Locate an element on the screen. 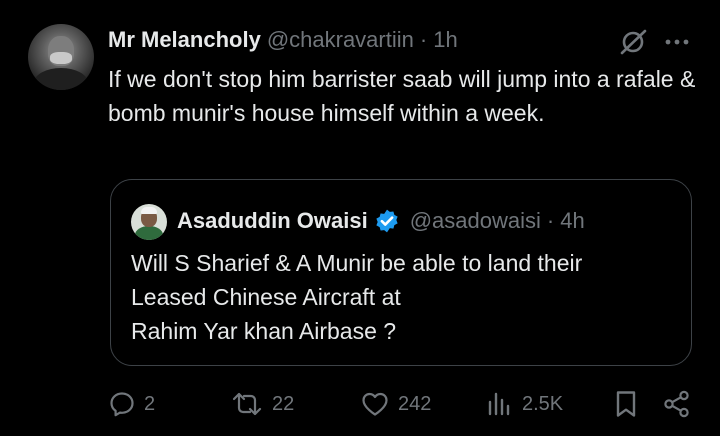 This screenshot has width=720, height=436. avatar-shoulders is located at coordinates (61, 79).